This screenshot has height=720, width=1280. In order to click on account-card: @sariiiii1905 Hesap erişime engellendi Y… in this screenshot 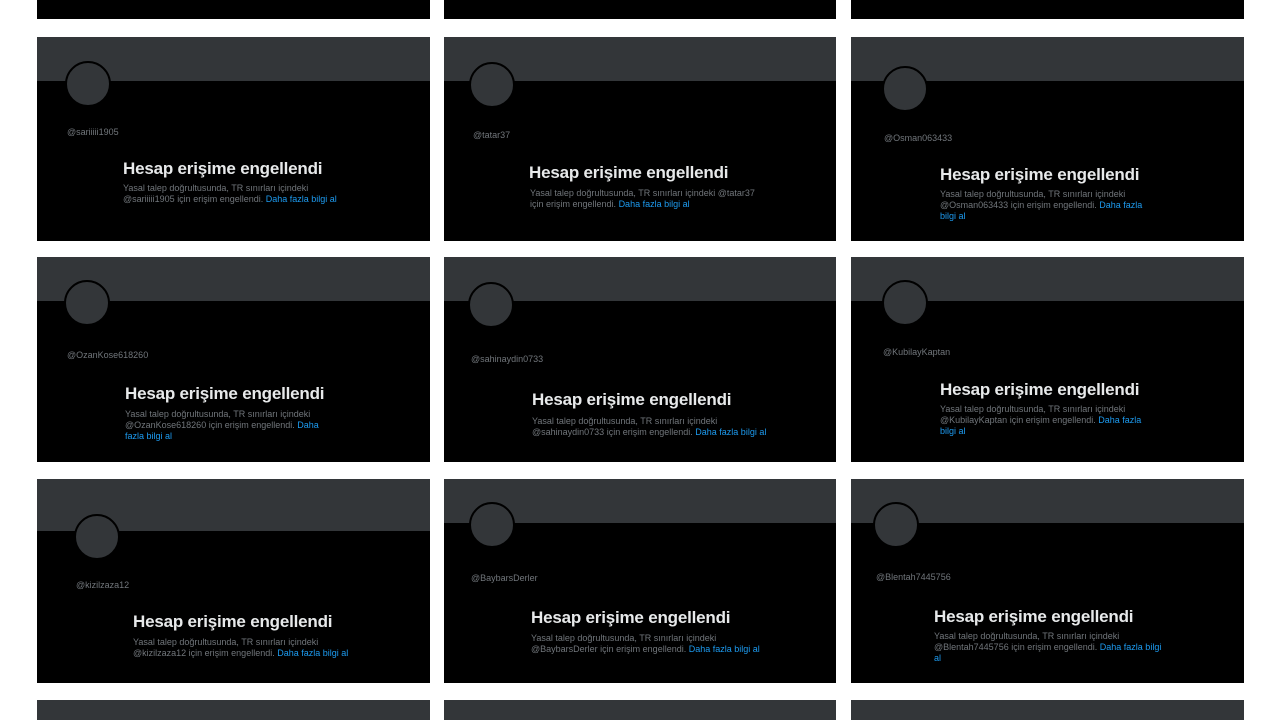, I will do `click(233, 139)`.